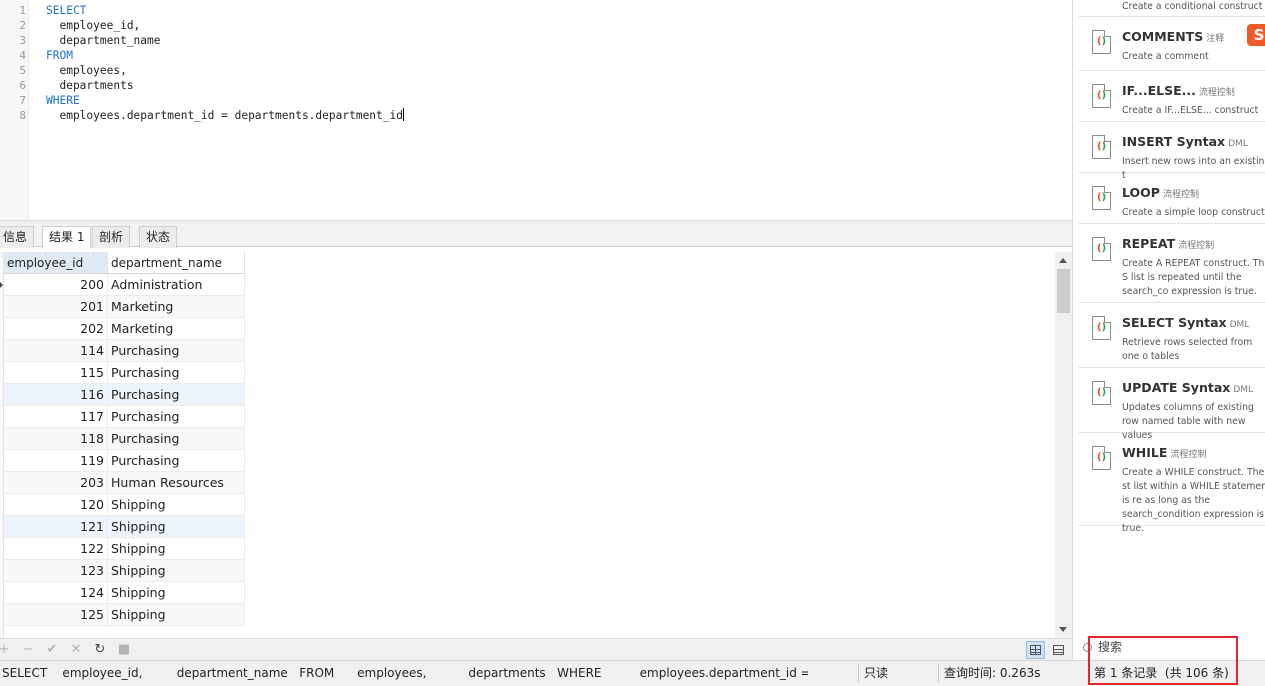  I want to click on table-row: 120 Shipping, so click(124, 505).